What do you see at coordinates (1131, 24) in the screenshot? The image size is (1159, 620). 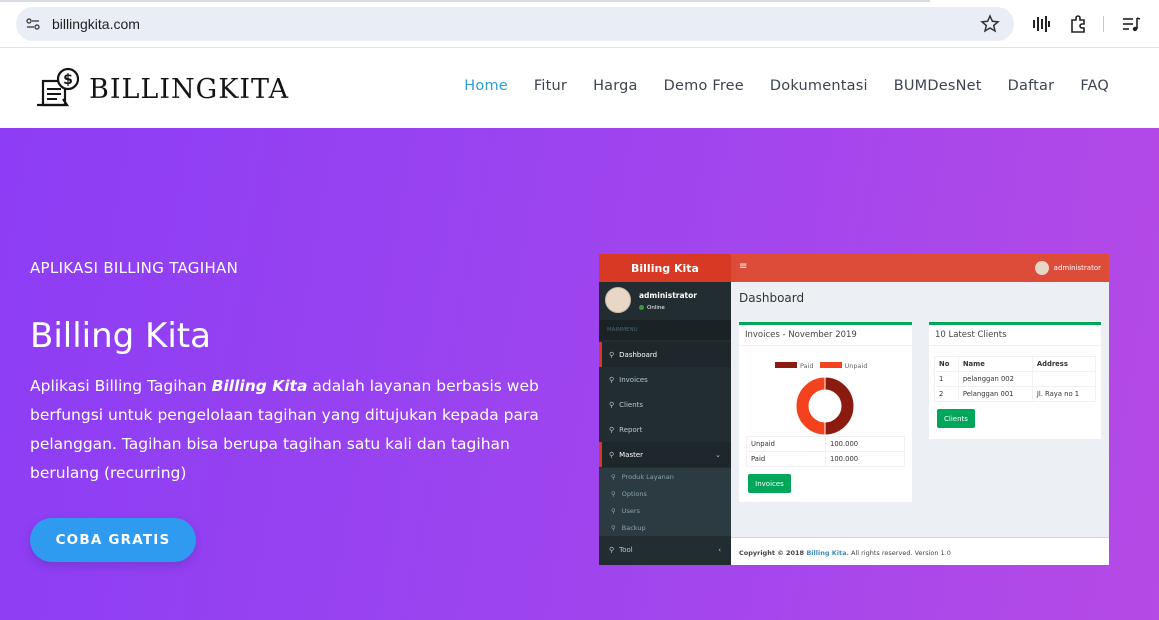 I see `reading-list-icon` at bounding box center [1131, 24].